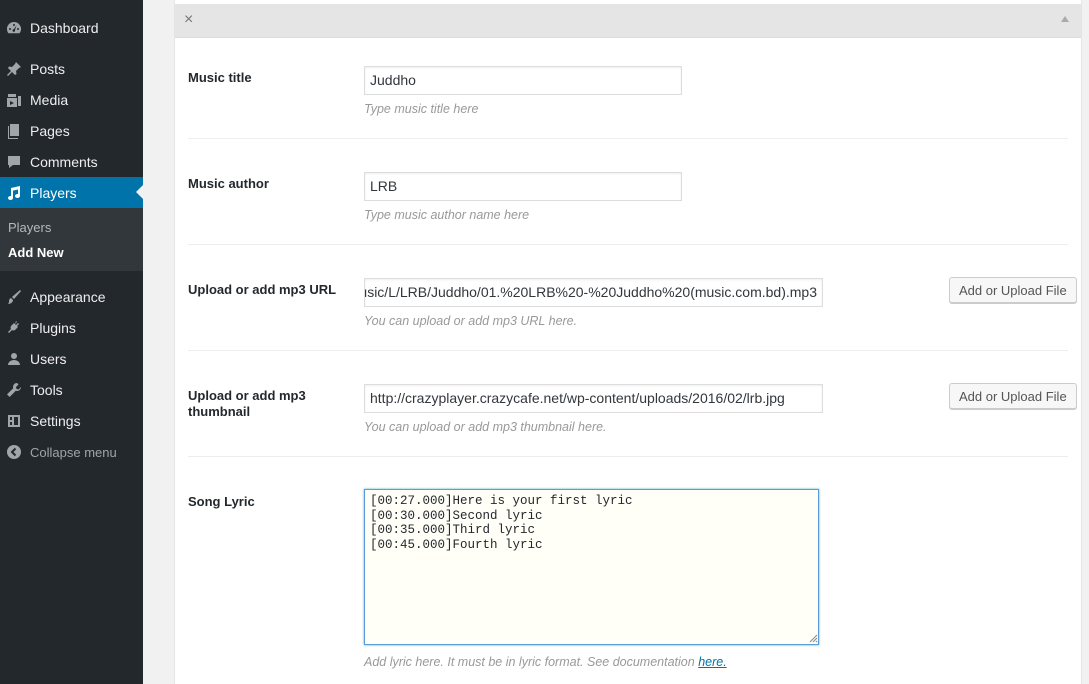  I want to click on menu-item-settings: Settings, so click(71, 421).